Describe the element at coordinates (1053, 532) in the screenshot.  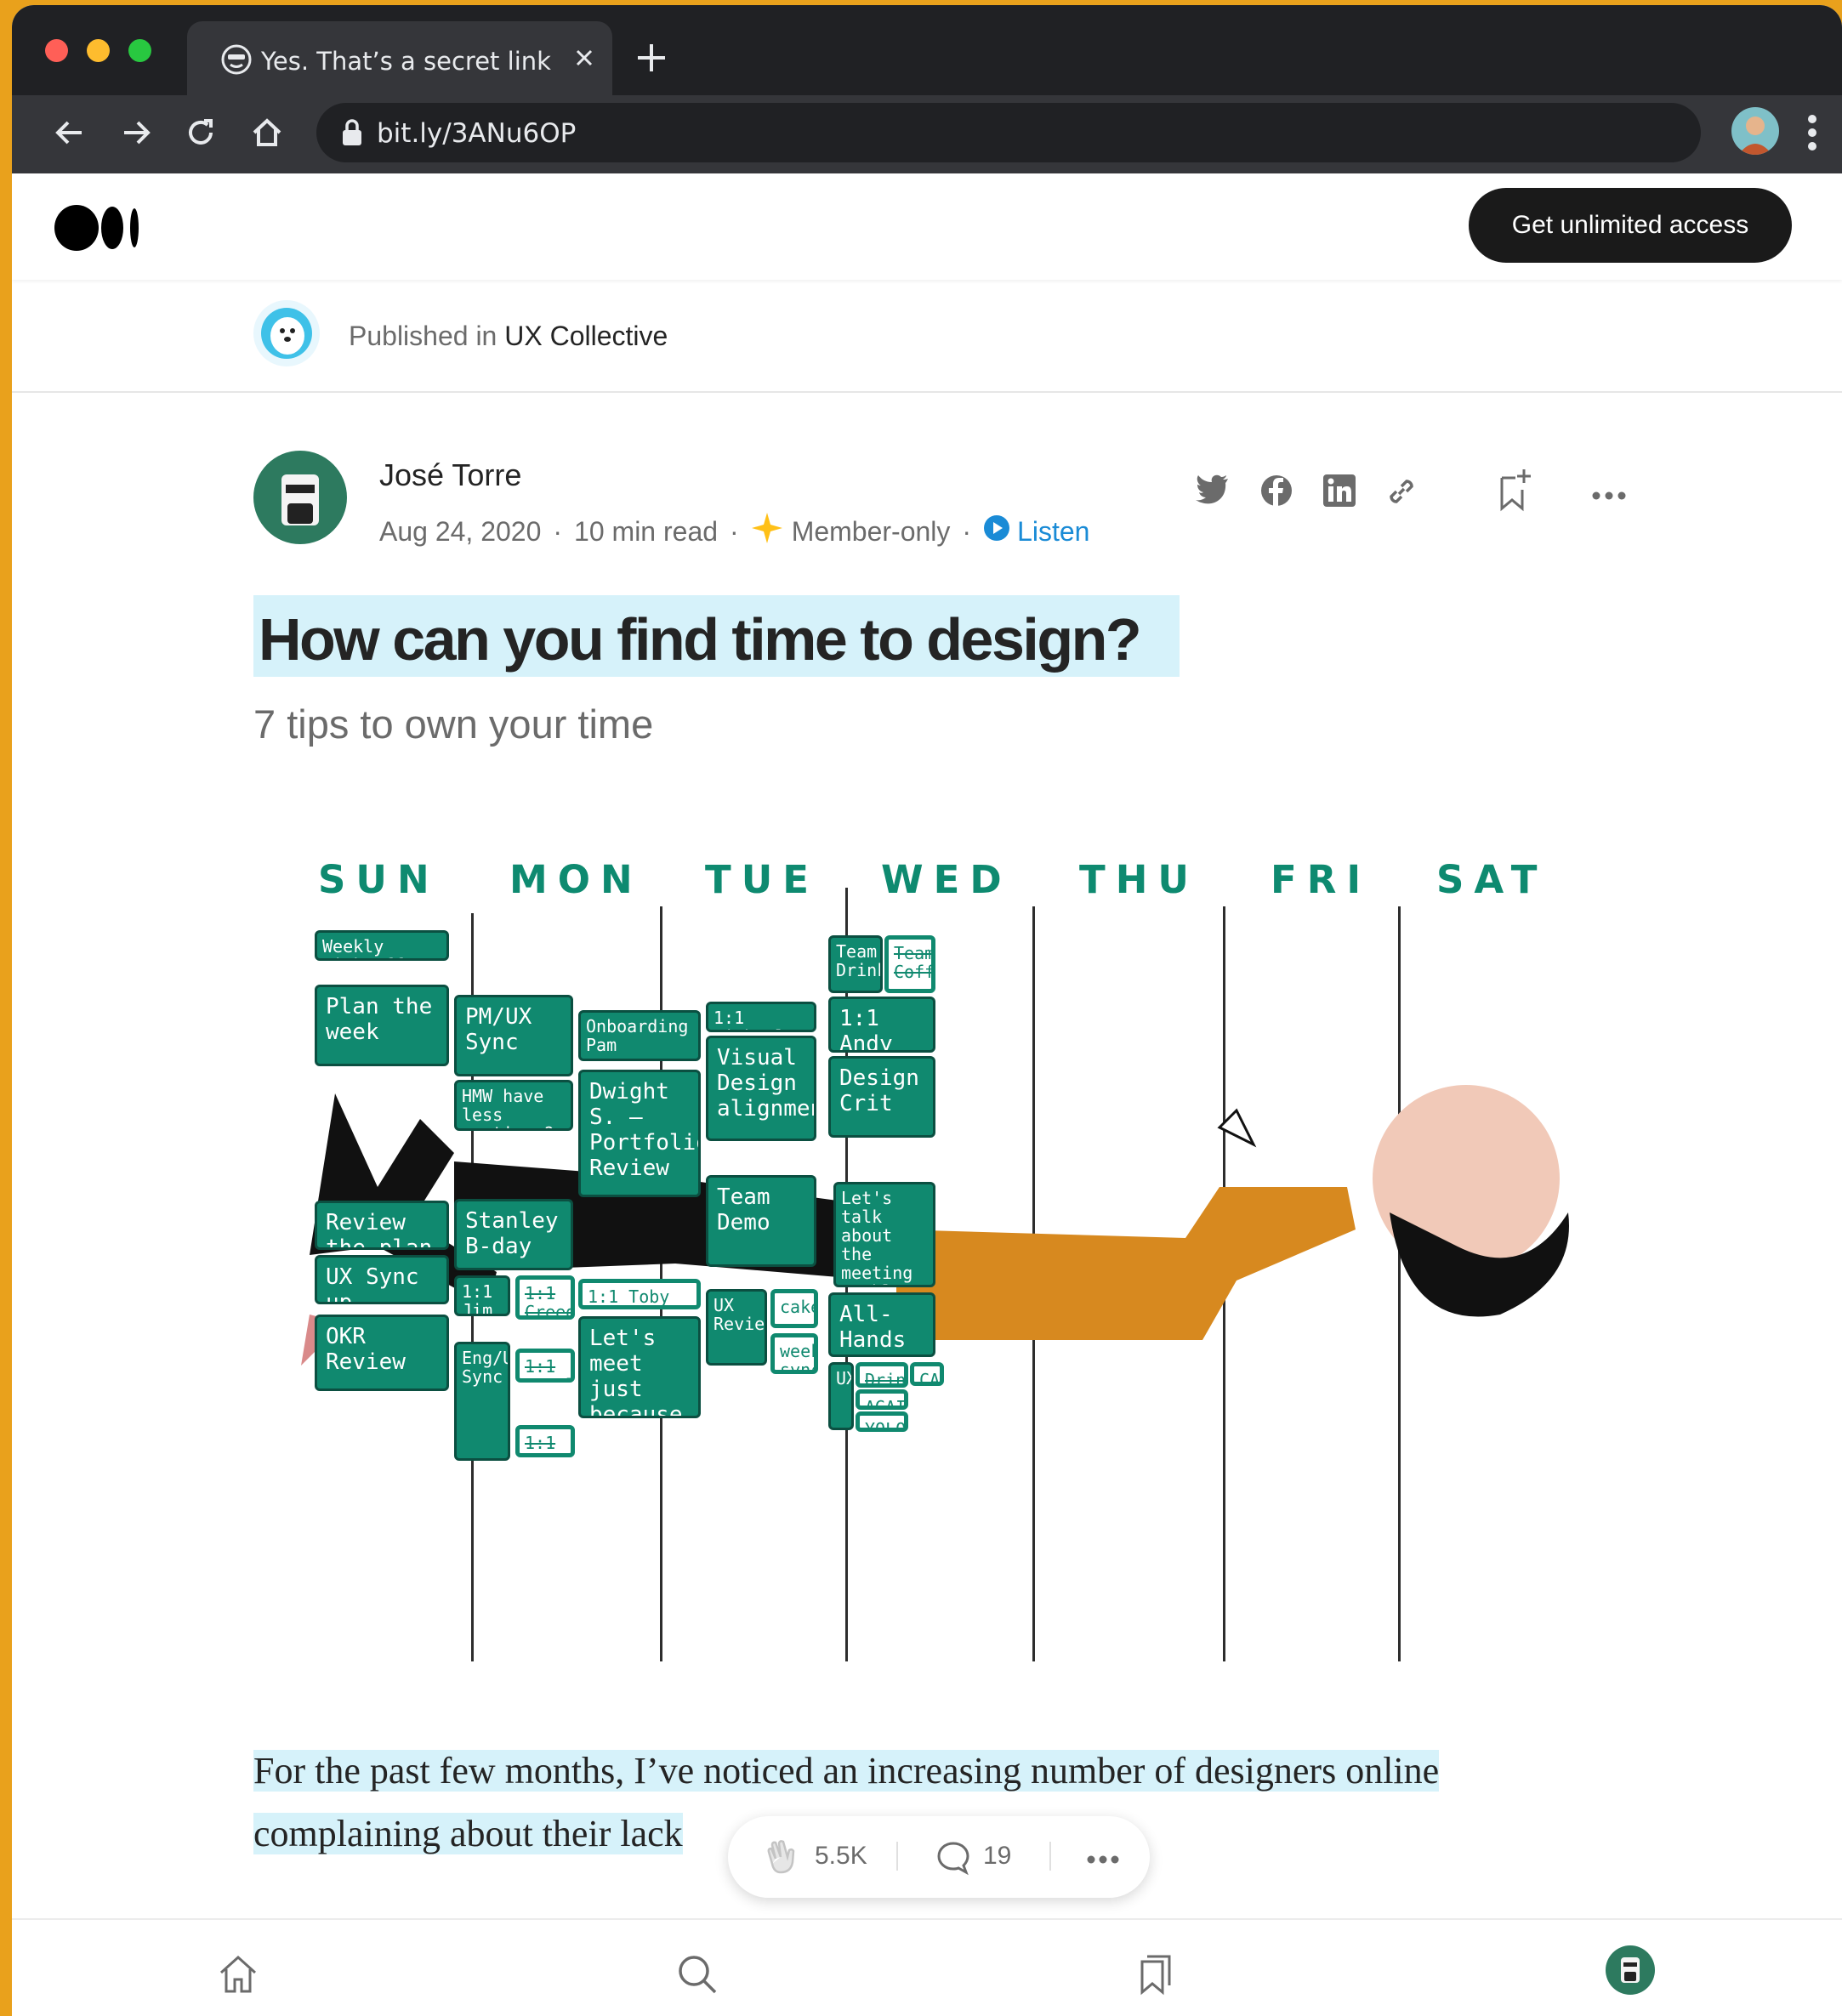
I see `listen-button: Listen` at that location.